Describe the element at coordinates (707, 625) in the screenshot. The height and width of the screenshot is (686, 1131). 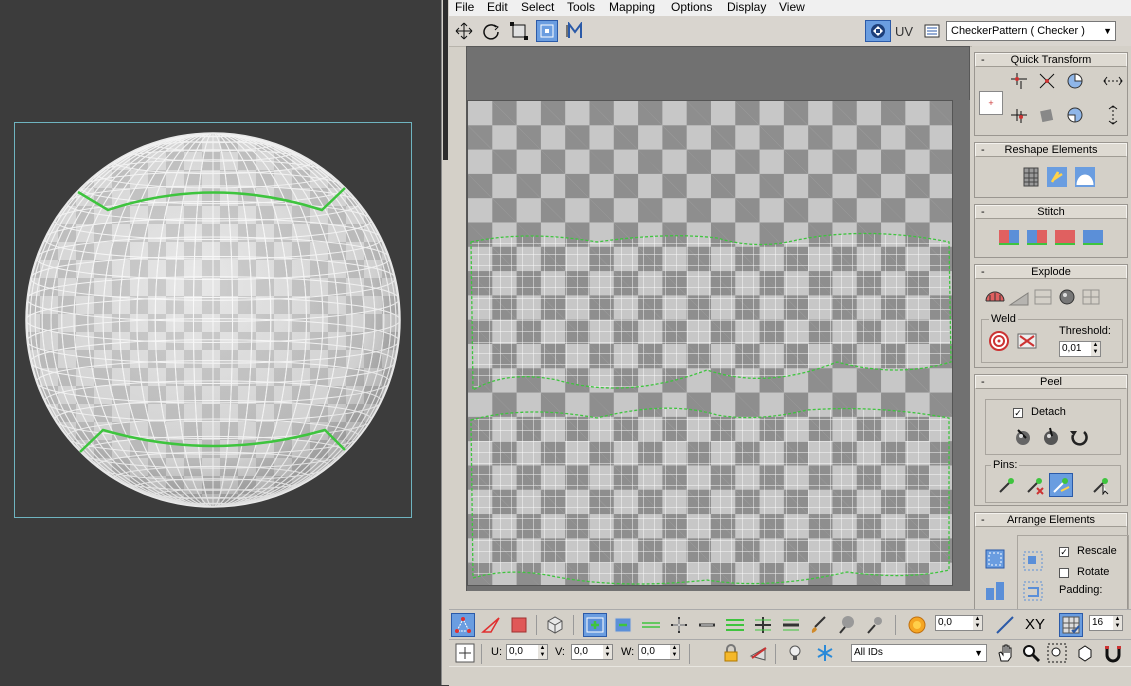
I see `shrink-loop-icon` at that location.